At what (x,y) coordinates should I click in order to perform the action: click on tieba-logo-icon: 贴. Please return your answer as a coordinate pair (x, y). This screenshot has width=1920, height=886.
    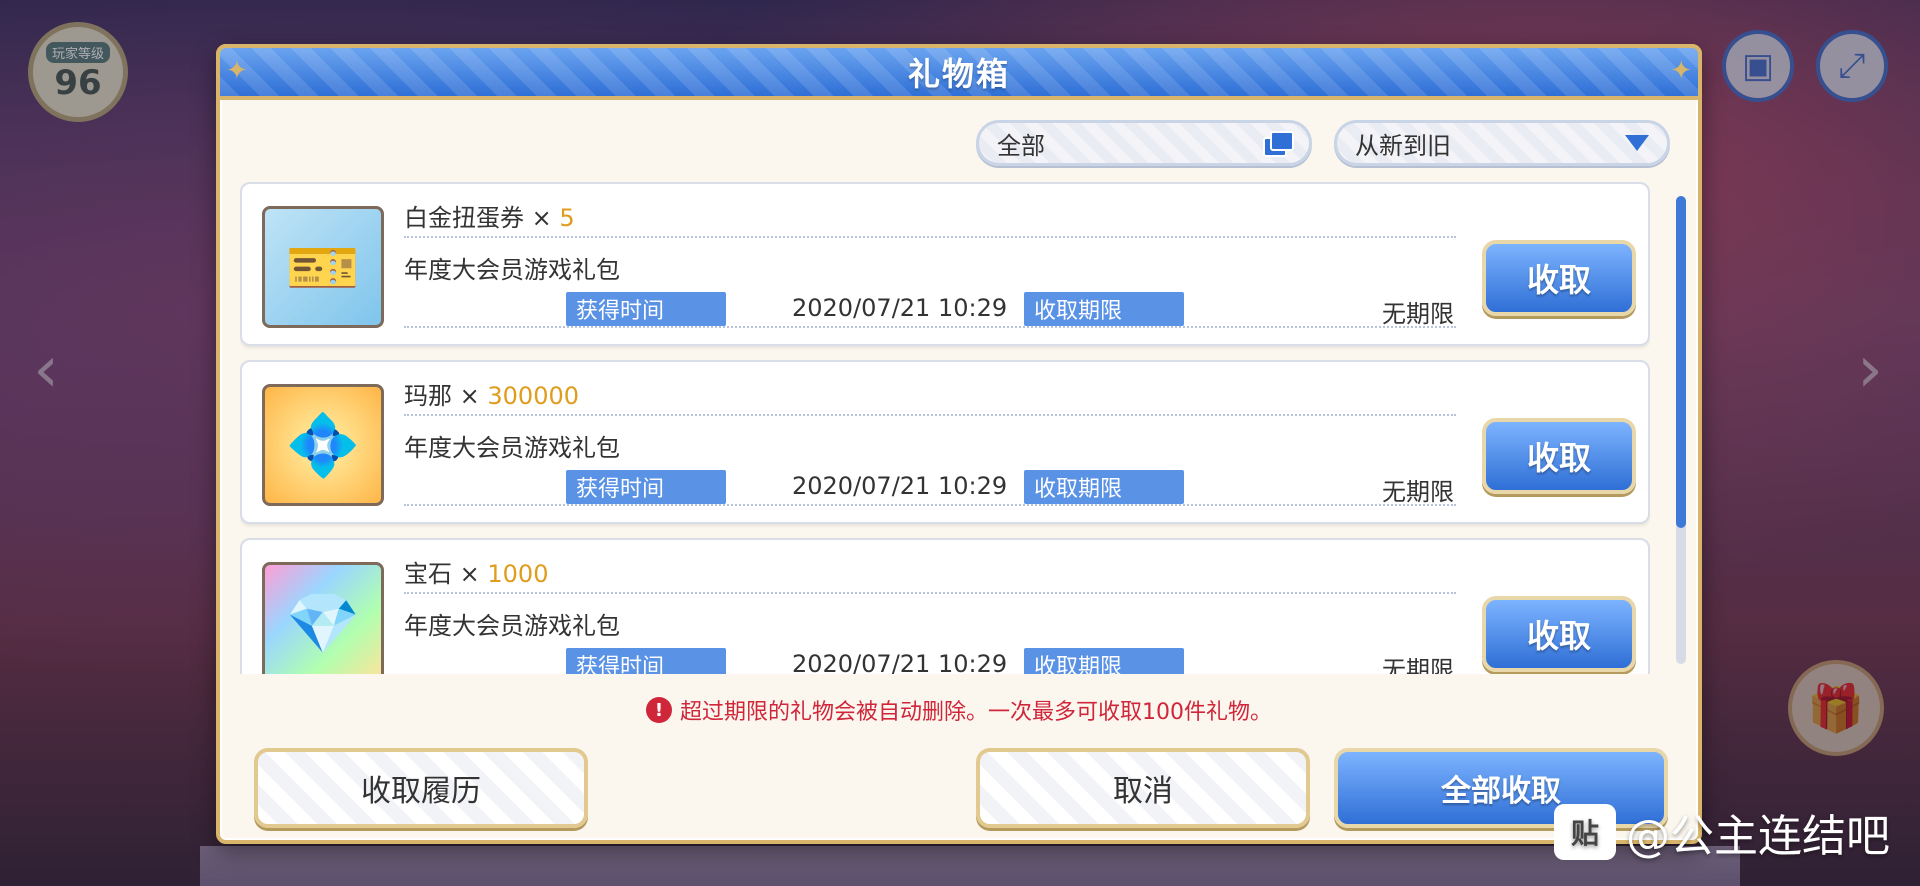
    Looking at the image, I should click on (1585, 832).